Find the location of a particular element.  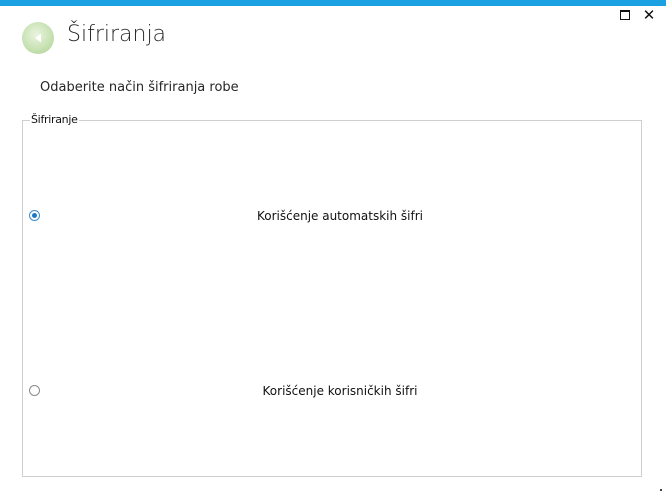

group-legend: Šifriranje is located at coordinates (54, 119).